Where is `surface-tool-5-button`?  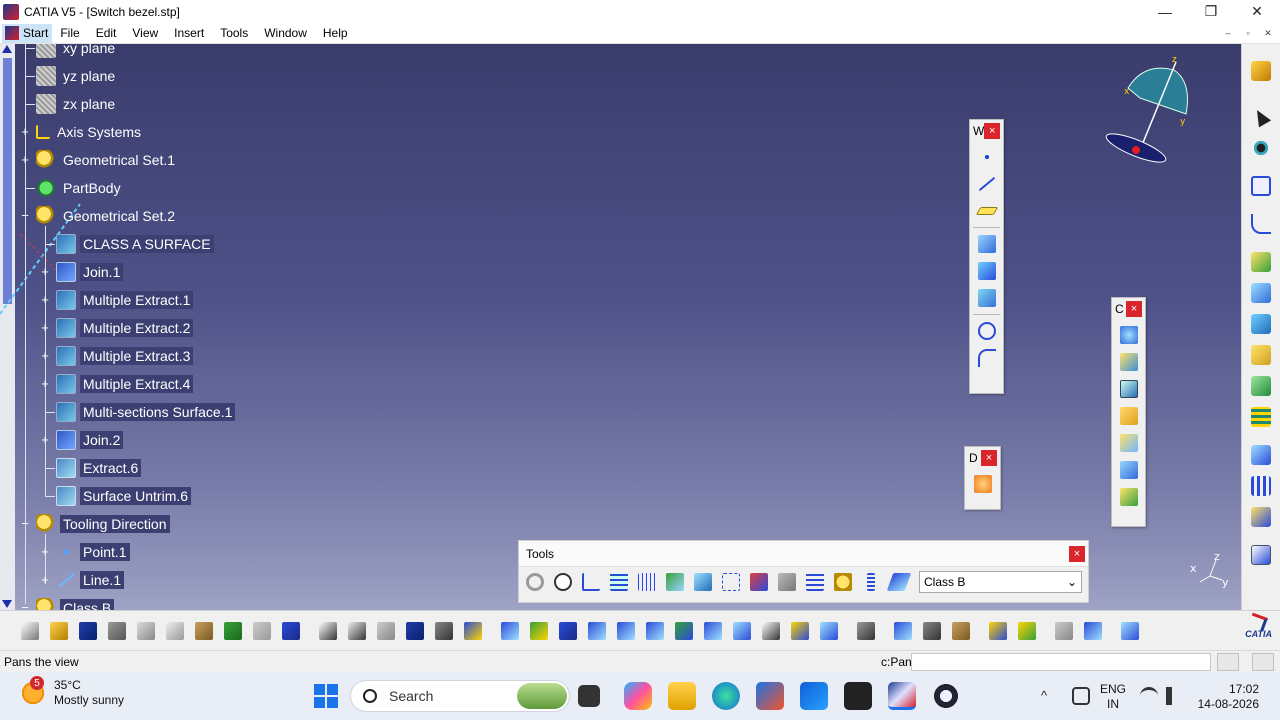
surface-tool-5-button is located at coordinates (1261, 386).